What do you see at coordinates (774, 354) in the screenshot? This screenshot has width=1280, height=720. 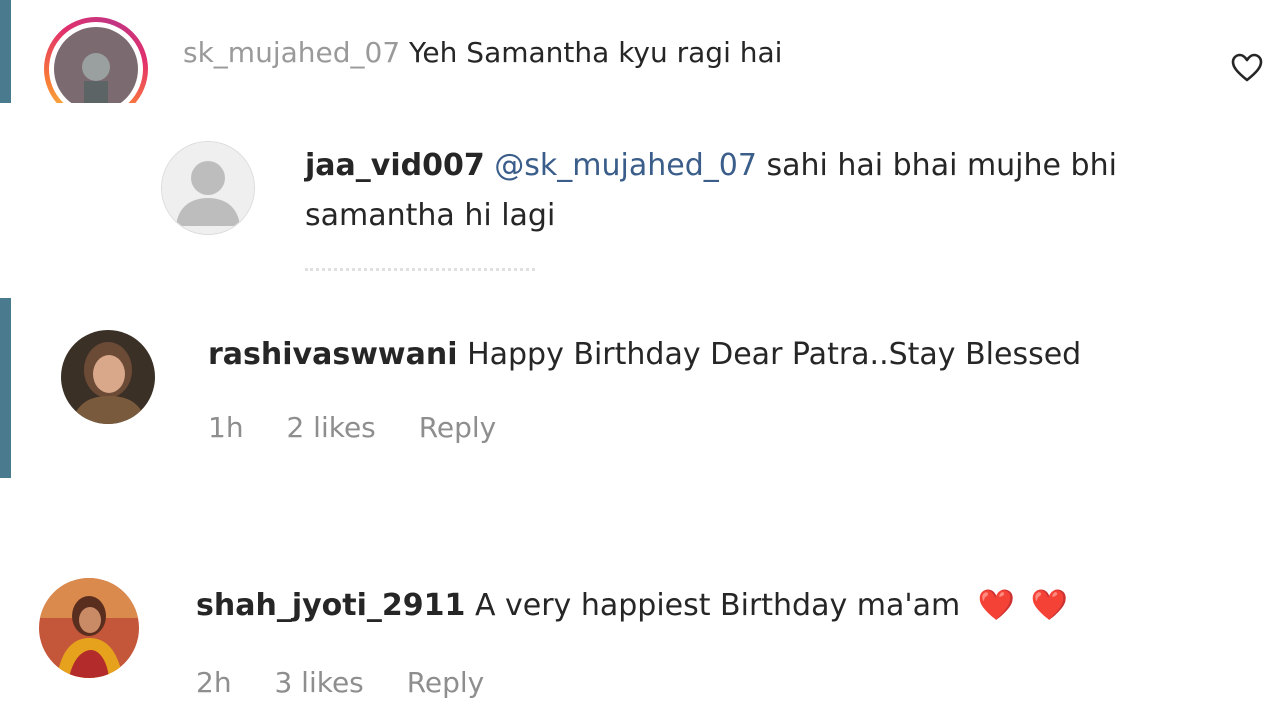 I see `comment-text: Happy Birthday Dear Patra..Stay Blessed` at bounding box center [774, 354].